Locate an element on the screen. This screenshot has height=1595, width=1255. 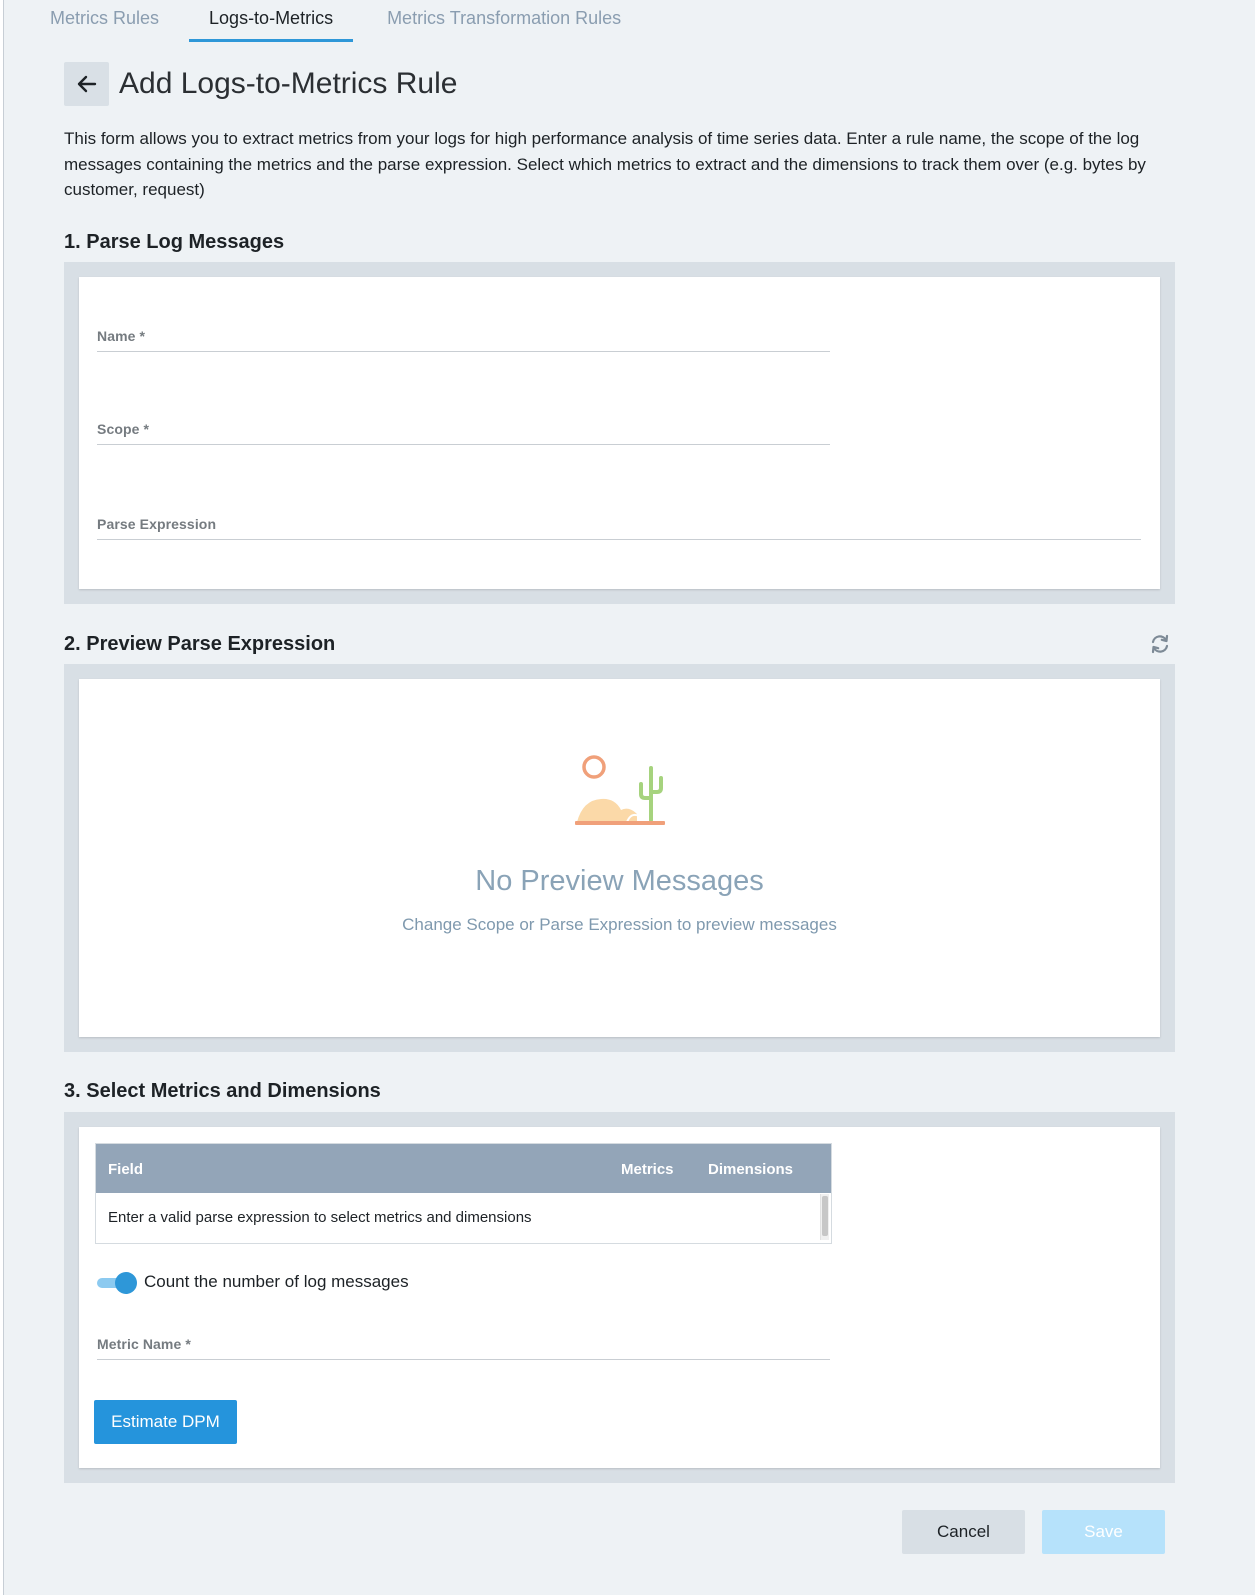
count-messages-label: Count the number of log messages is located at coordinates (276, 1281).